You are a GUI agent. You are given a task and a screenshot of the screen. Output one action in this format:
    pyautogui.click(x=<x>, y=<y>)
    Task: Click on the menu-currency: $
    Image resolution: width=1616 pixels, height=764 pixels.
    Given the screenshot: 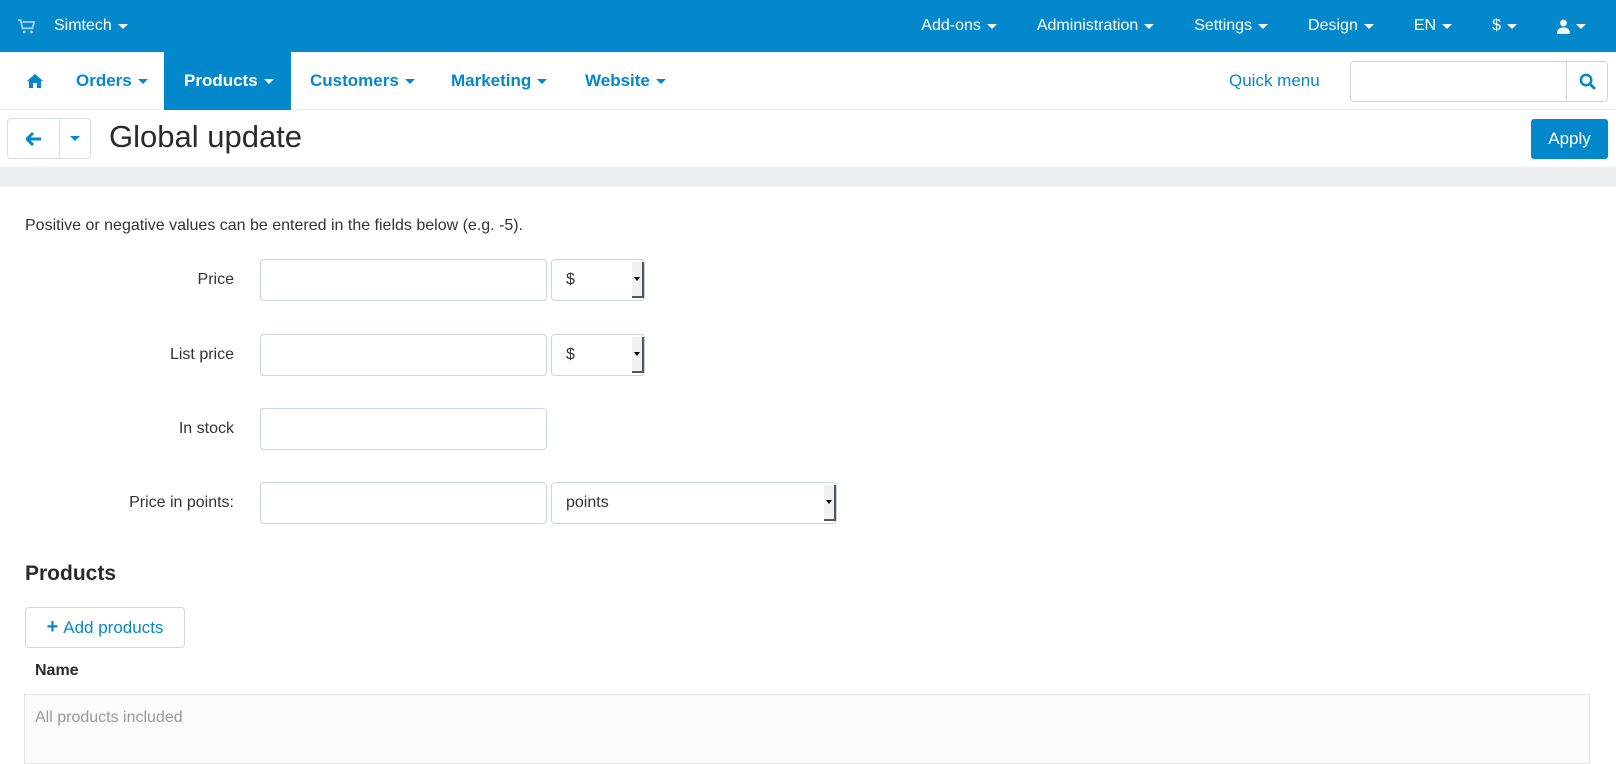 What is the action you would take?
    pyautogui.click(x=1504, y=26)
    